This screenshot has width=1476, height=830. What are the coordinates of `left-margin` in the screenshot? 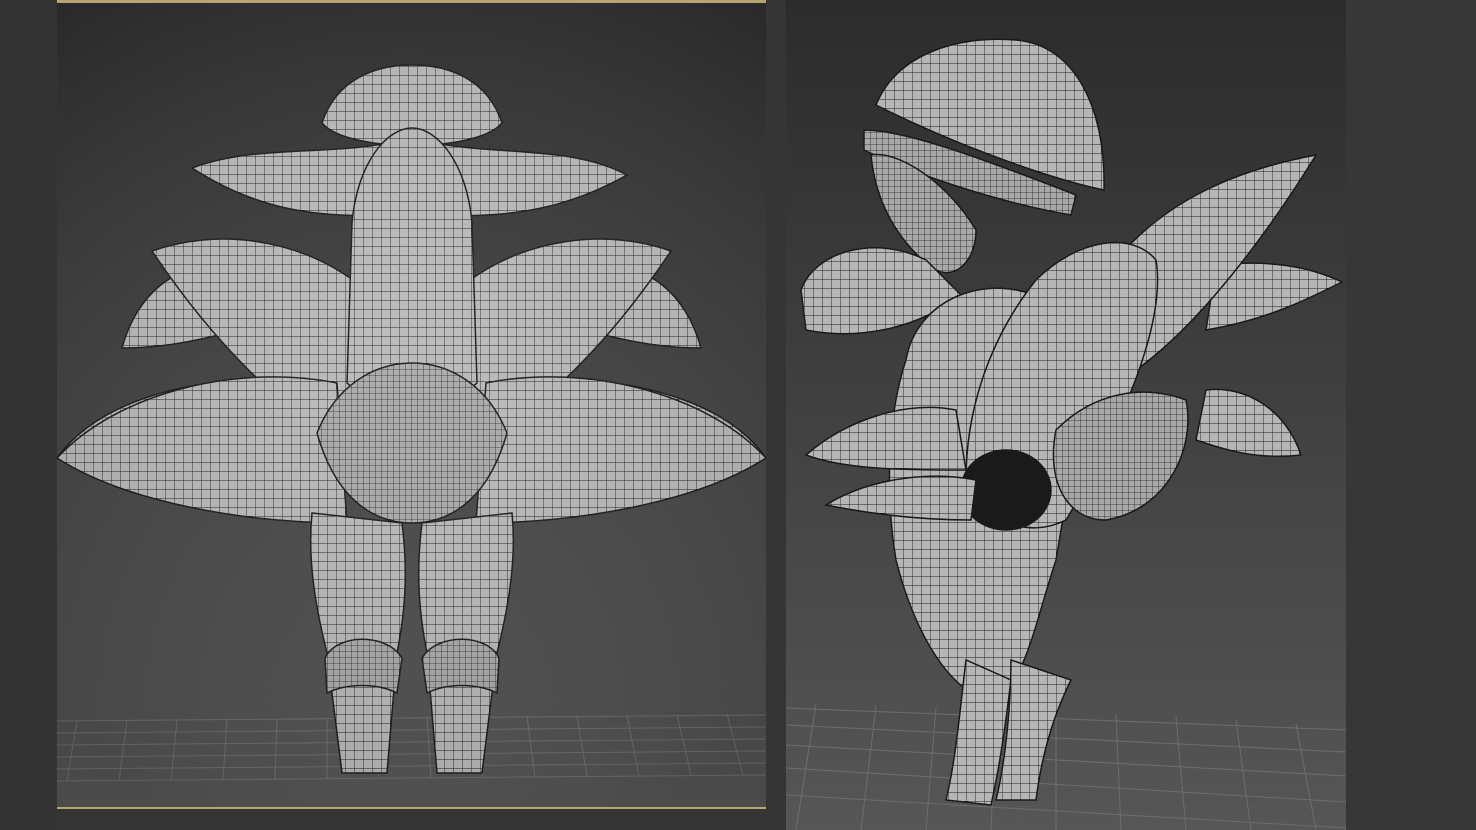 It's located at (28, 415).